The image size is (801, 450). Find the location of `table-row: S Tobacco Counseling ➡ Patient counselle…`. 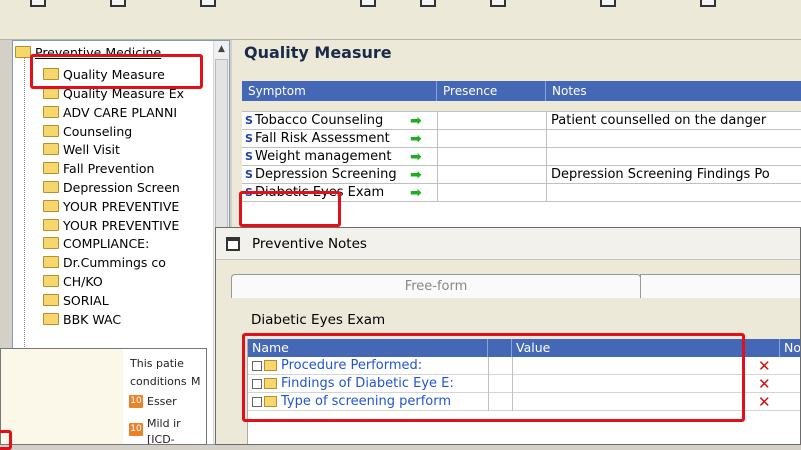

table-row: S Tobacco Counseling ➡ Patient counselle… is located at coordinates (521, 121).